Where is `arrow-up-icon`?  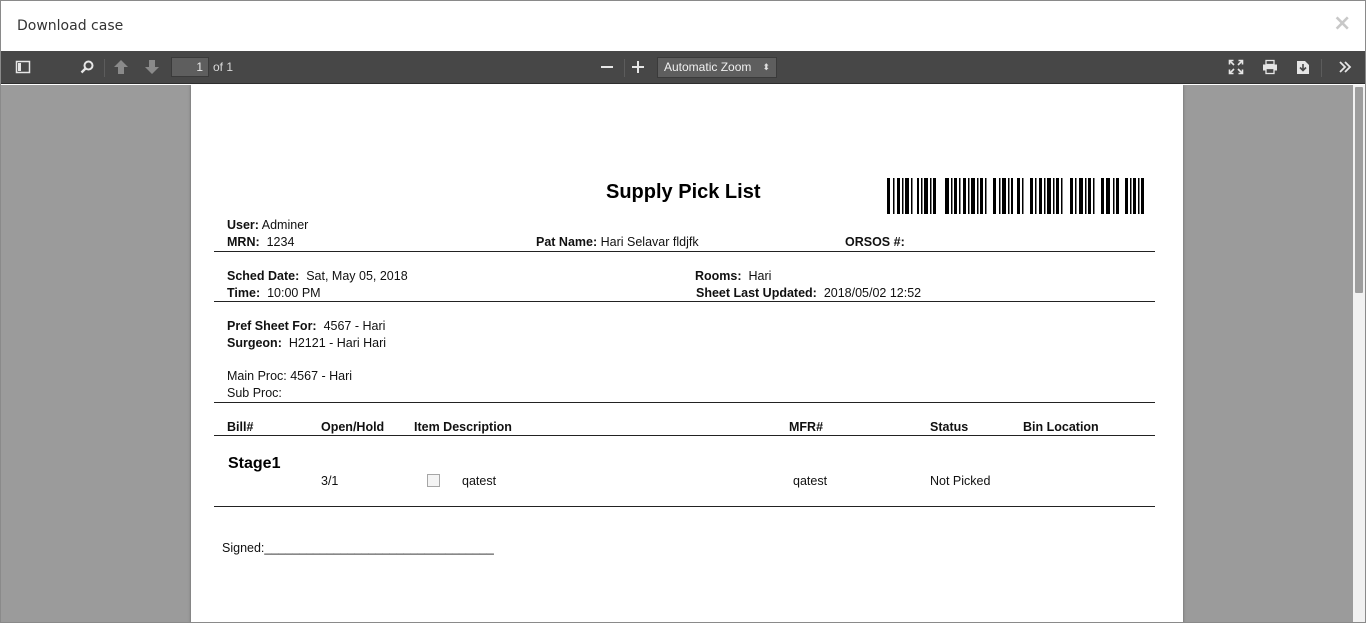
arrow-up-icon is located at coordinates (121, 67).